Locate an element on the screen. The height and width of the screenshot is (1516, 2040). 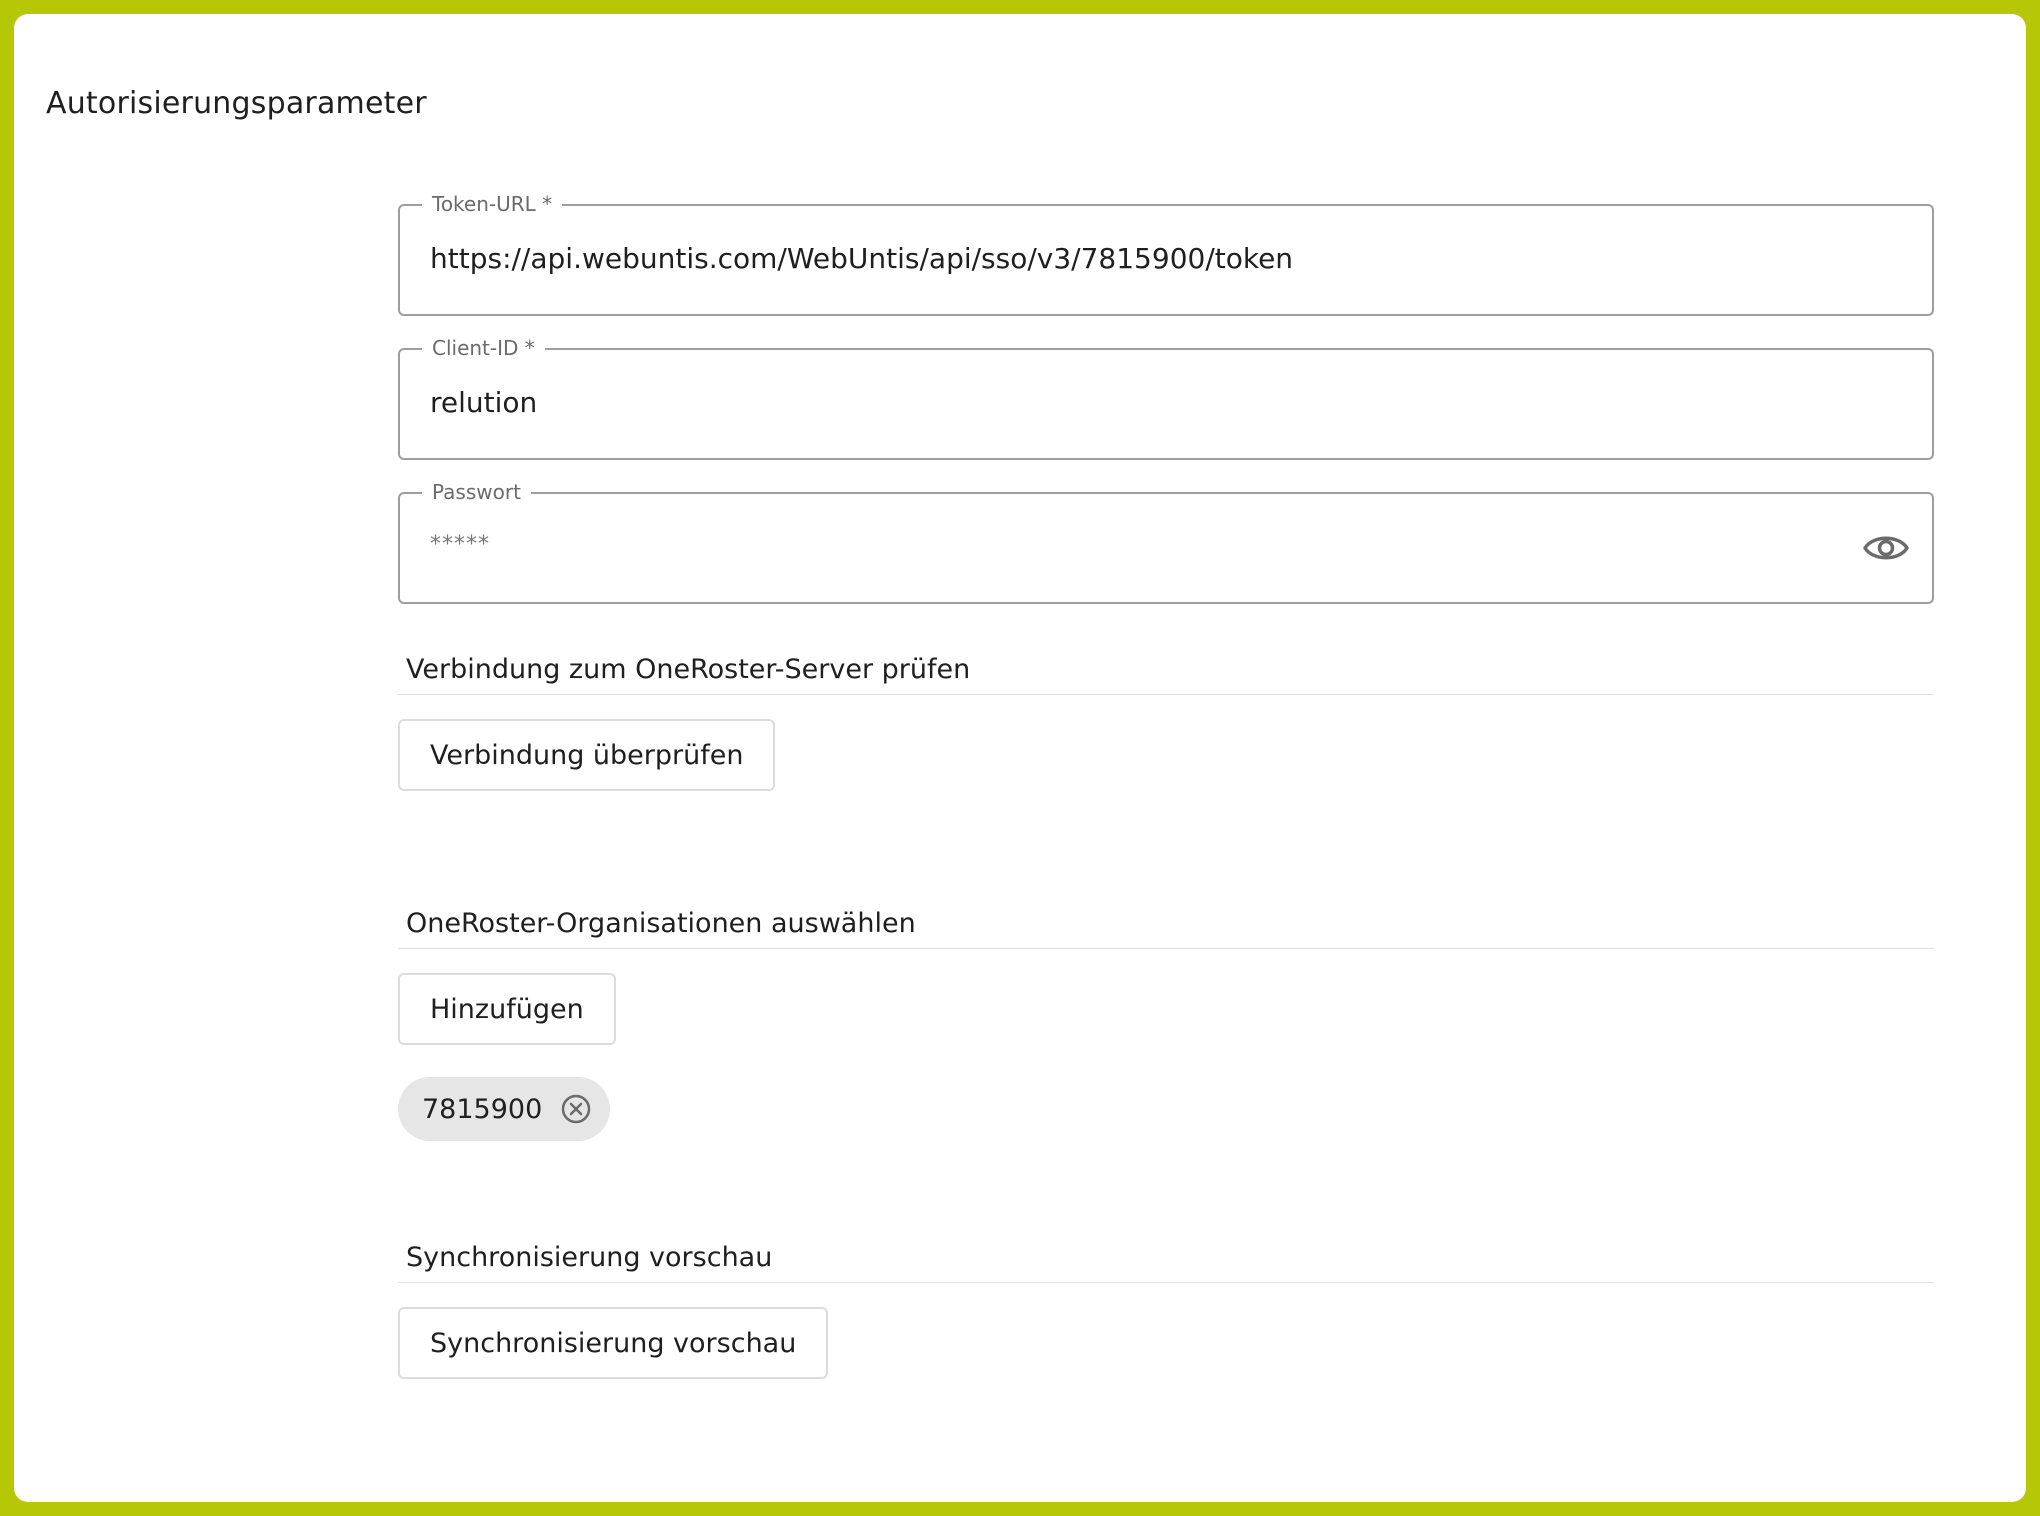
password-label: Passwort is located at coordinates (476, 492).